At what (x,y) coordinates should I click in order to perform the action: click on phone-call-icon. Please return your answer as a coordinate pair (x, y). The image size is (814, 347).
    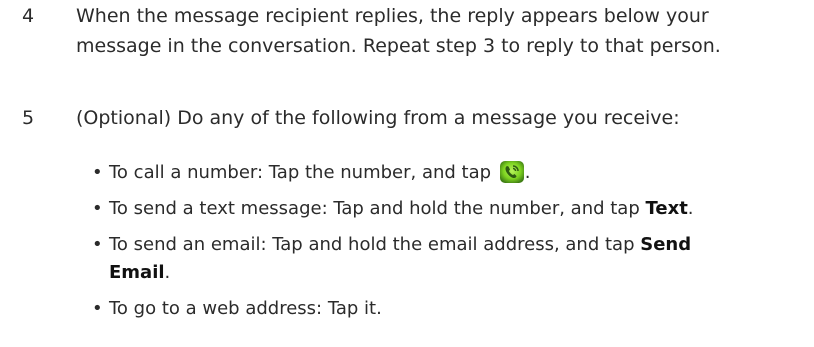
    Looking at the image, I should click on (512, 172).